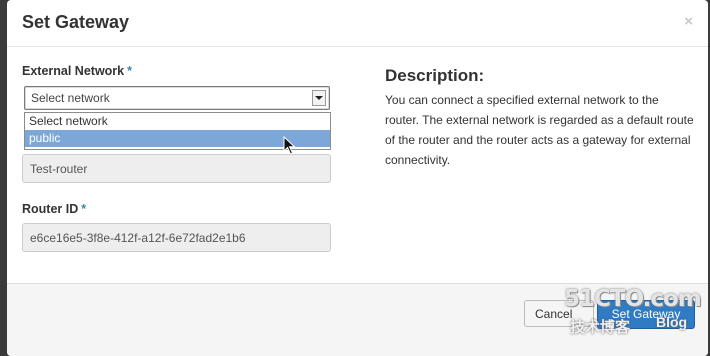 This screenshot has height=356, width=710. What do you see at coordinates (70, 98) in the screenshot?
I see `select-value: Select network` at bounding box center [70, 98].